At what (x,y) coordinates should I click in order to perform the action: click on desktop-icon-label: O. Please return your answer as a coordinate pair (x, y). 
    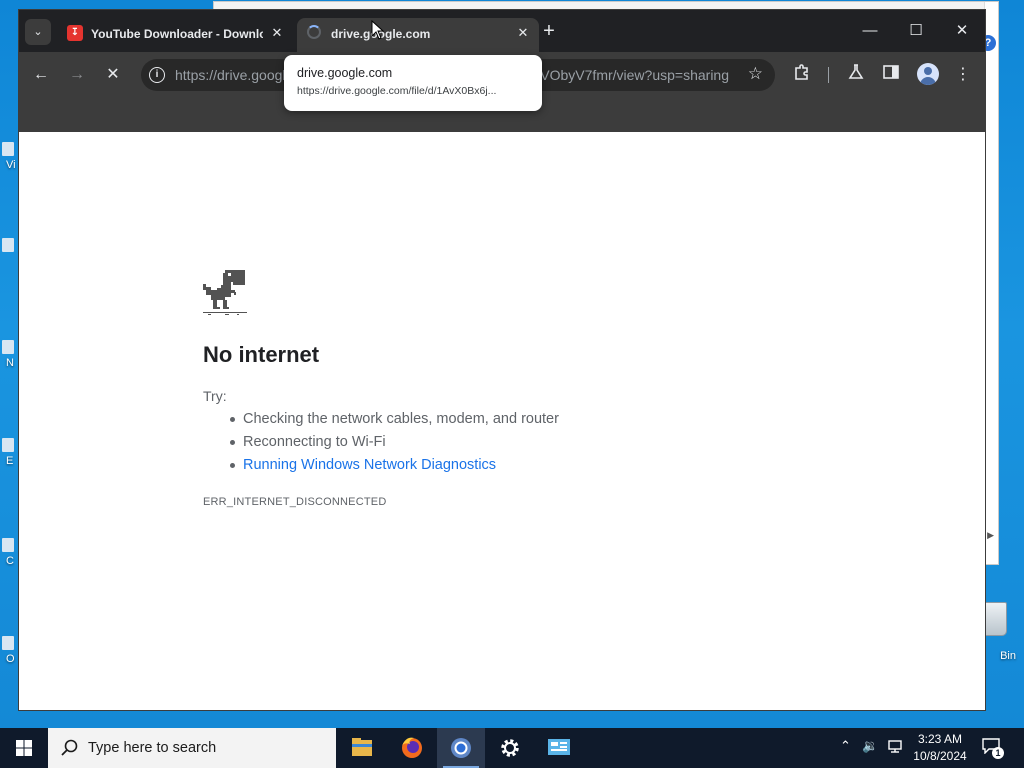
    Looking at the image, I should click on (10, 659).